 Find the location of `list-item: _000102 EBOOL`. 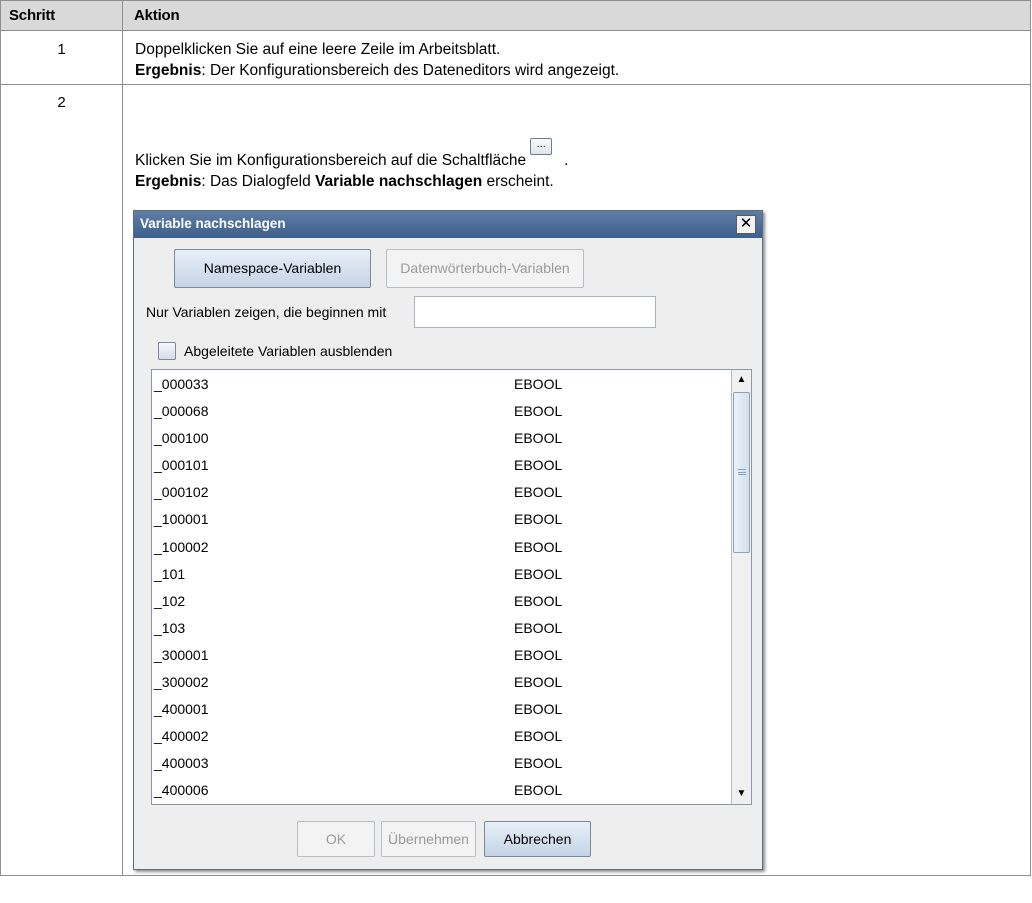

list-item: _000102 EBOOL is located at coordinates (451, 491).